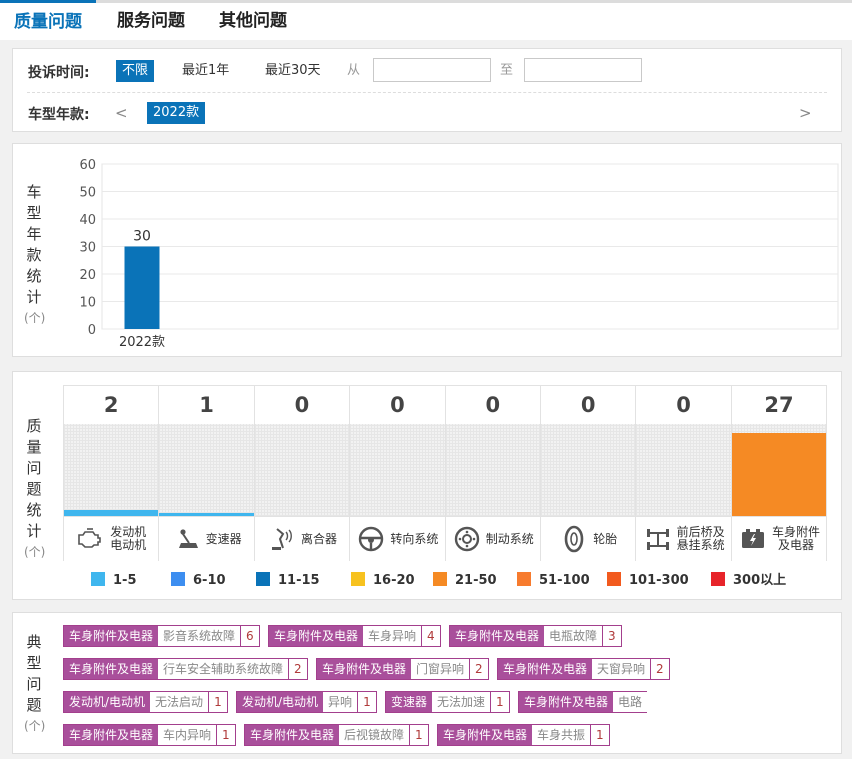 The image size is (852, 759). What do you see at coordinates (409, 702) in the screenshot?
I see `issue-category: 变速器` at bounding box center [409, 702].